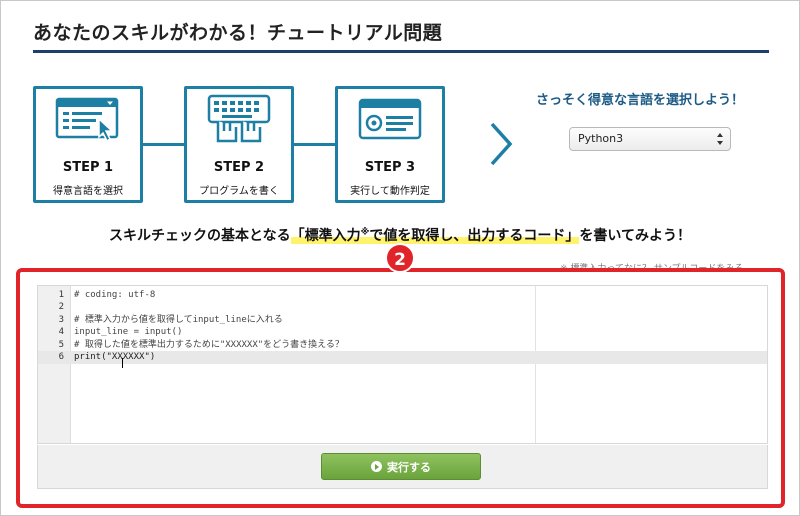 This screenshot has width=800, height=516. Describe the element at coordinates (402, 357) in the screenshot. I see `code-line-active: 6 print("XXXXXX")` at that location.